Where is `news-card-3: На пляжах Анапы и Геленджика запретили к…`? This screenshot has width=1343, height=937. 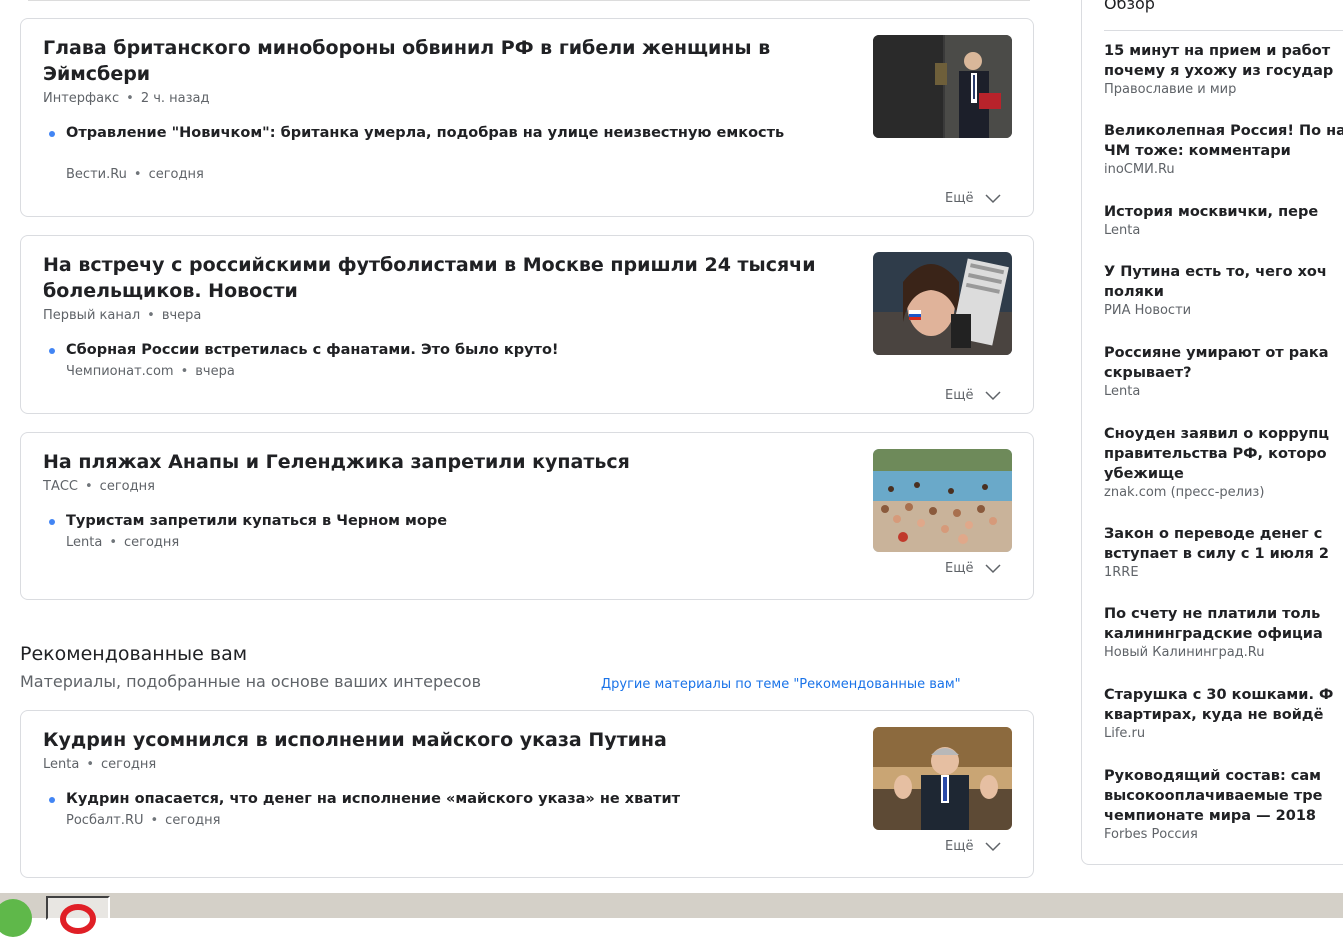 news-card-3: На пляжах Анапы и Геленджика запретили к… is located at coordinates (527, 516).